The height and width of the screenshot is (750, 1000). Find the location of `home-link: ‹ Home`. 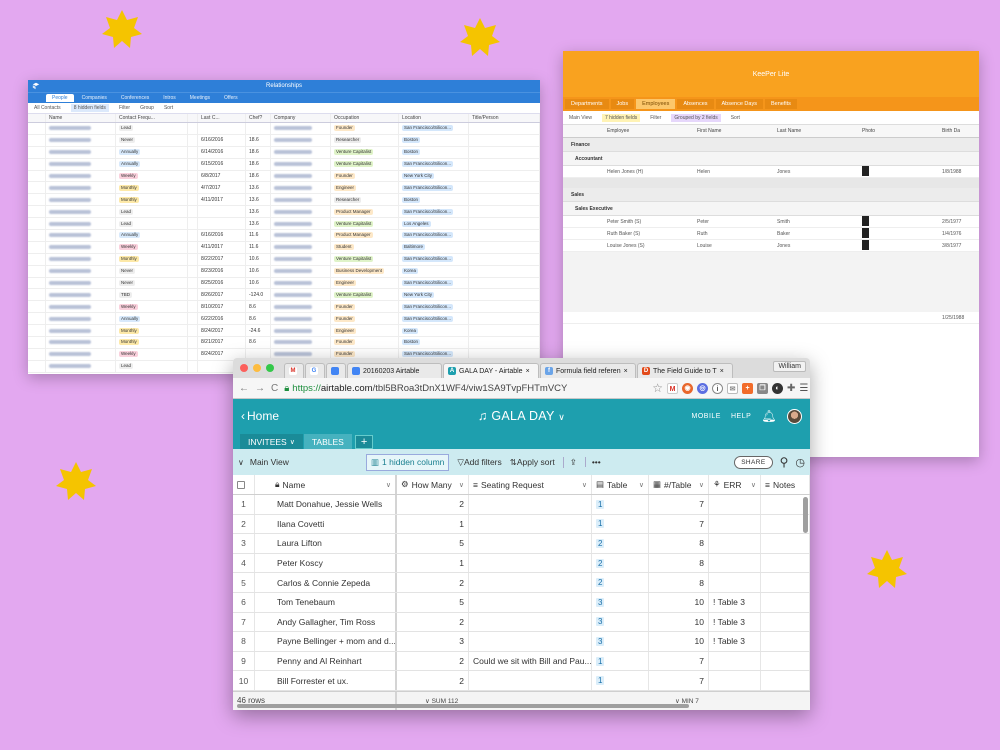

home-link: ‹ Home is located at coordinates (260, 416).